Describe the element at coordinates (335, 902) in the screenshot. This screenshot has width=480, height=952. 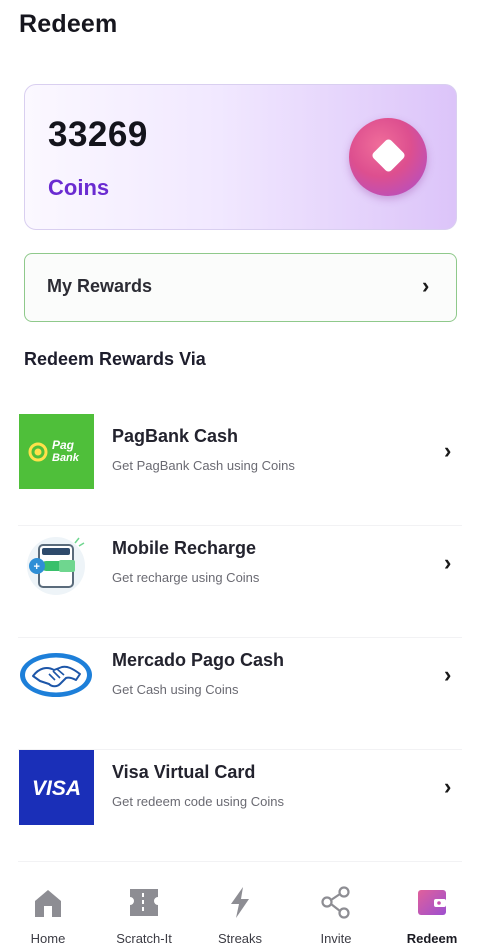
I see `share-icon` at that location.